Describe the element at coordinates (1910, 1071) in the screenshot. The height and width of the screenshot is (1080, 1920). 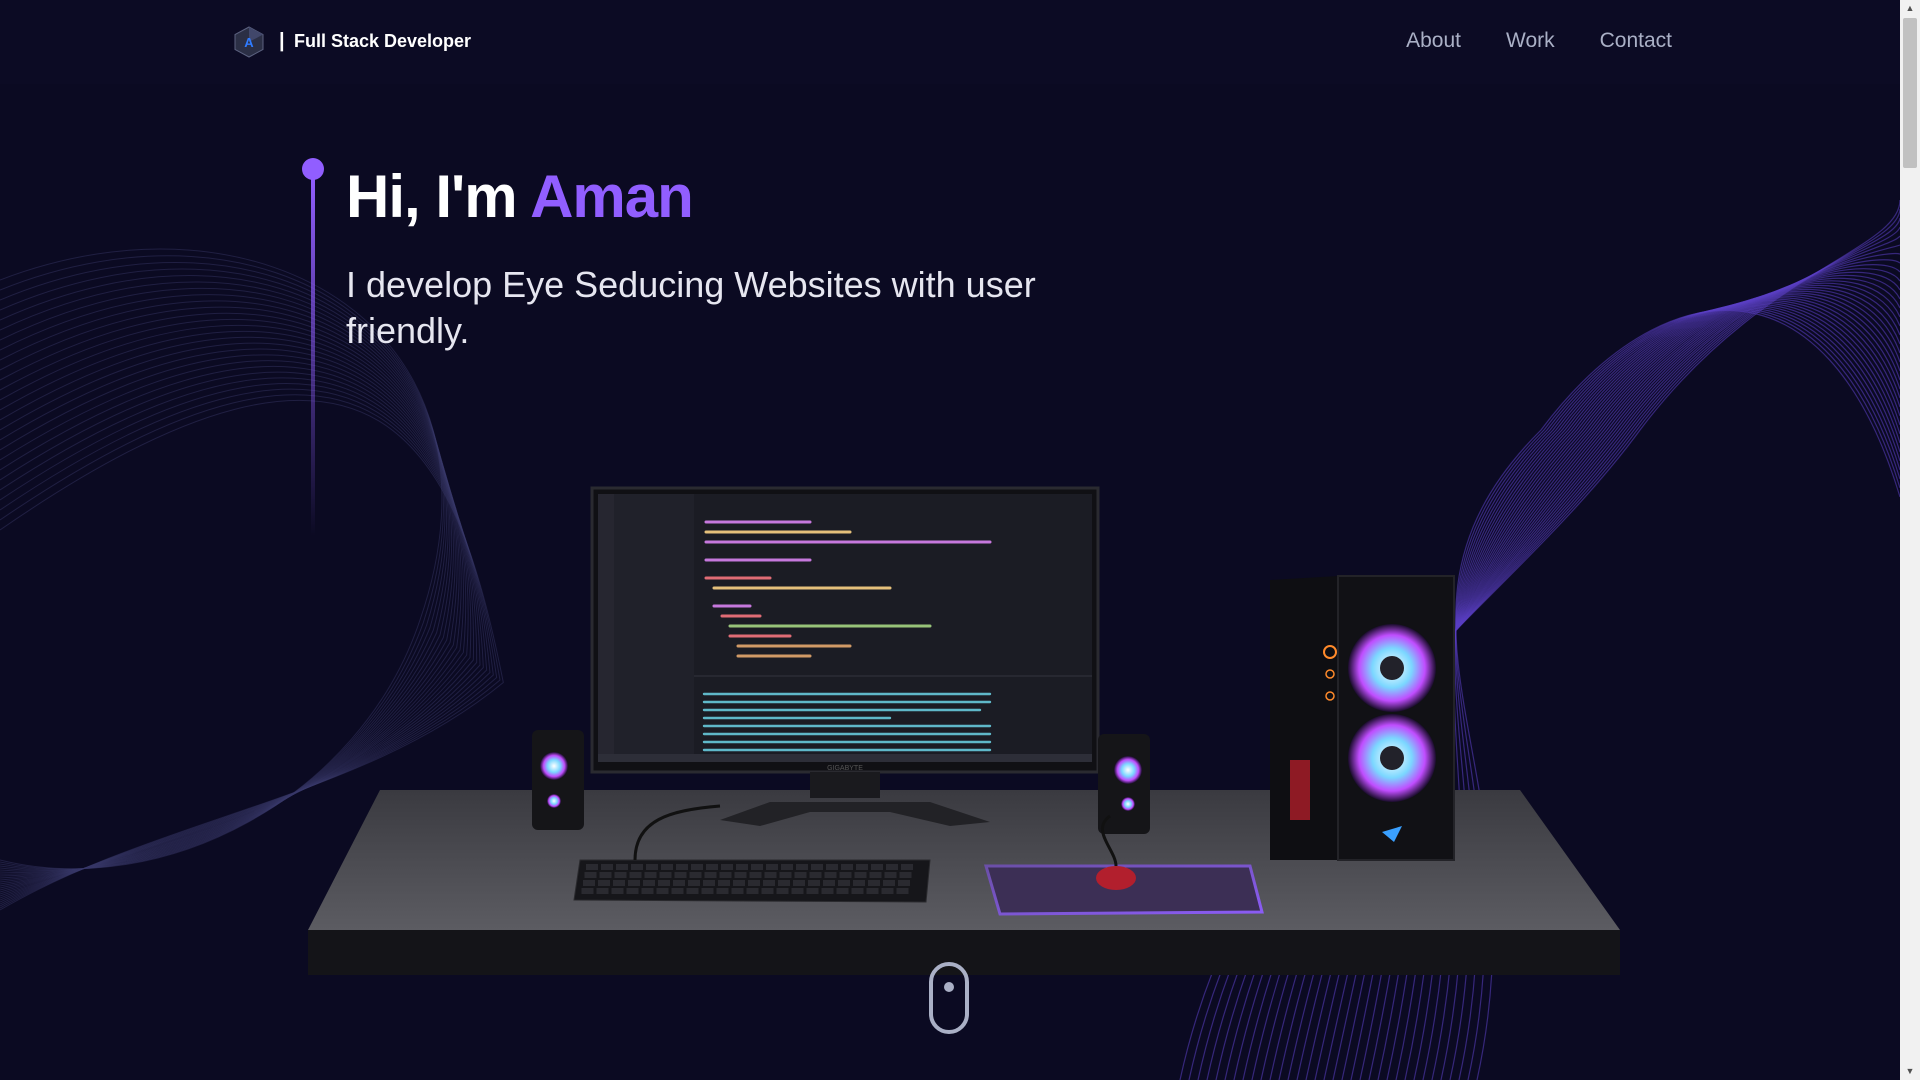
I see `scroll-down-arrow-icon: ▼` at that location.